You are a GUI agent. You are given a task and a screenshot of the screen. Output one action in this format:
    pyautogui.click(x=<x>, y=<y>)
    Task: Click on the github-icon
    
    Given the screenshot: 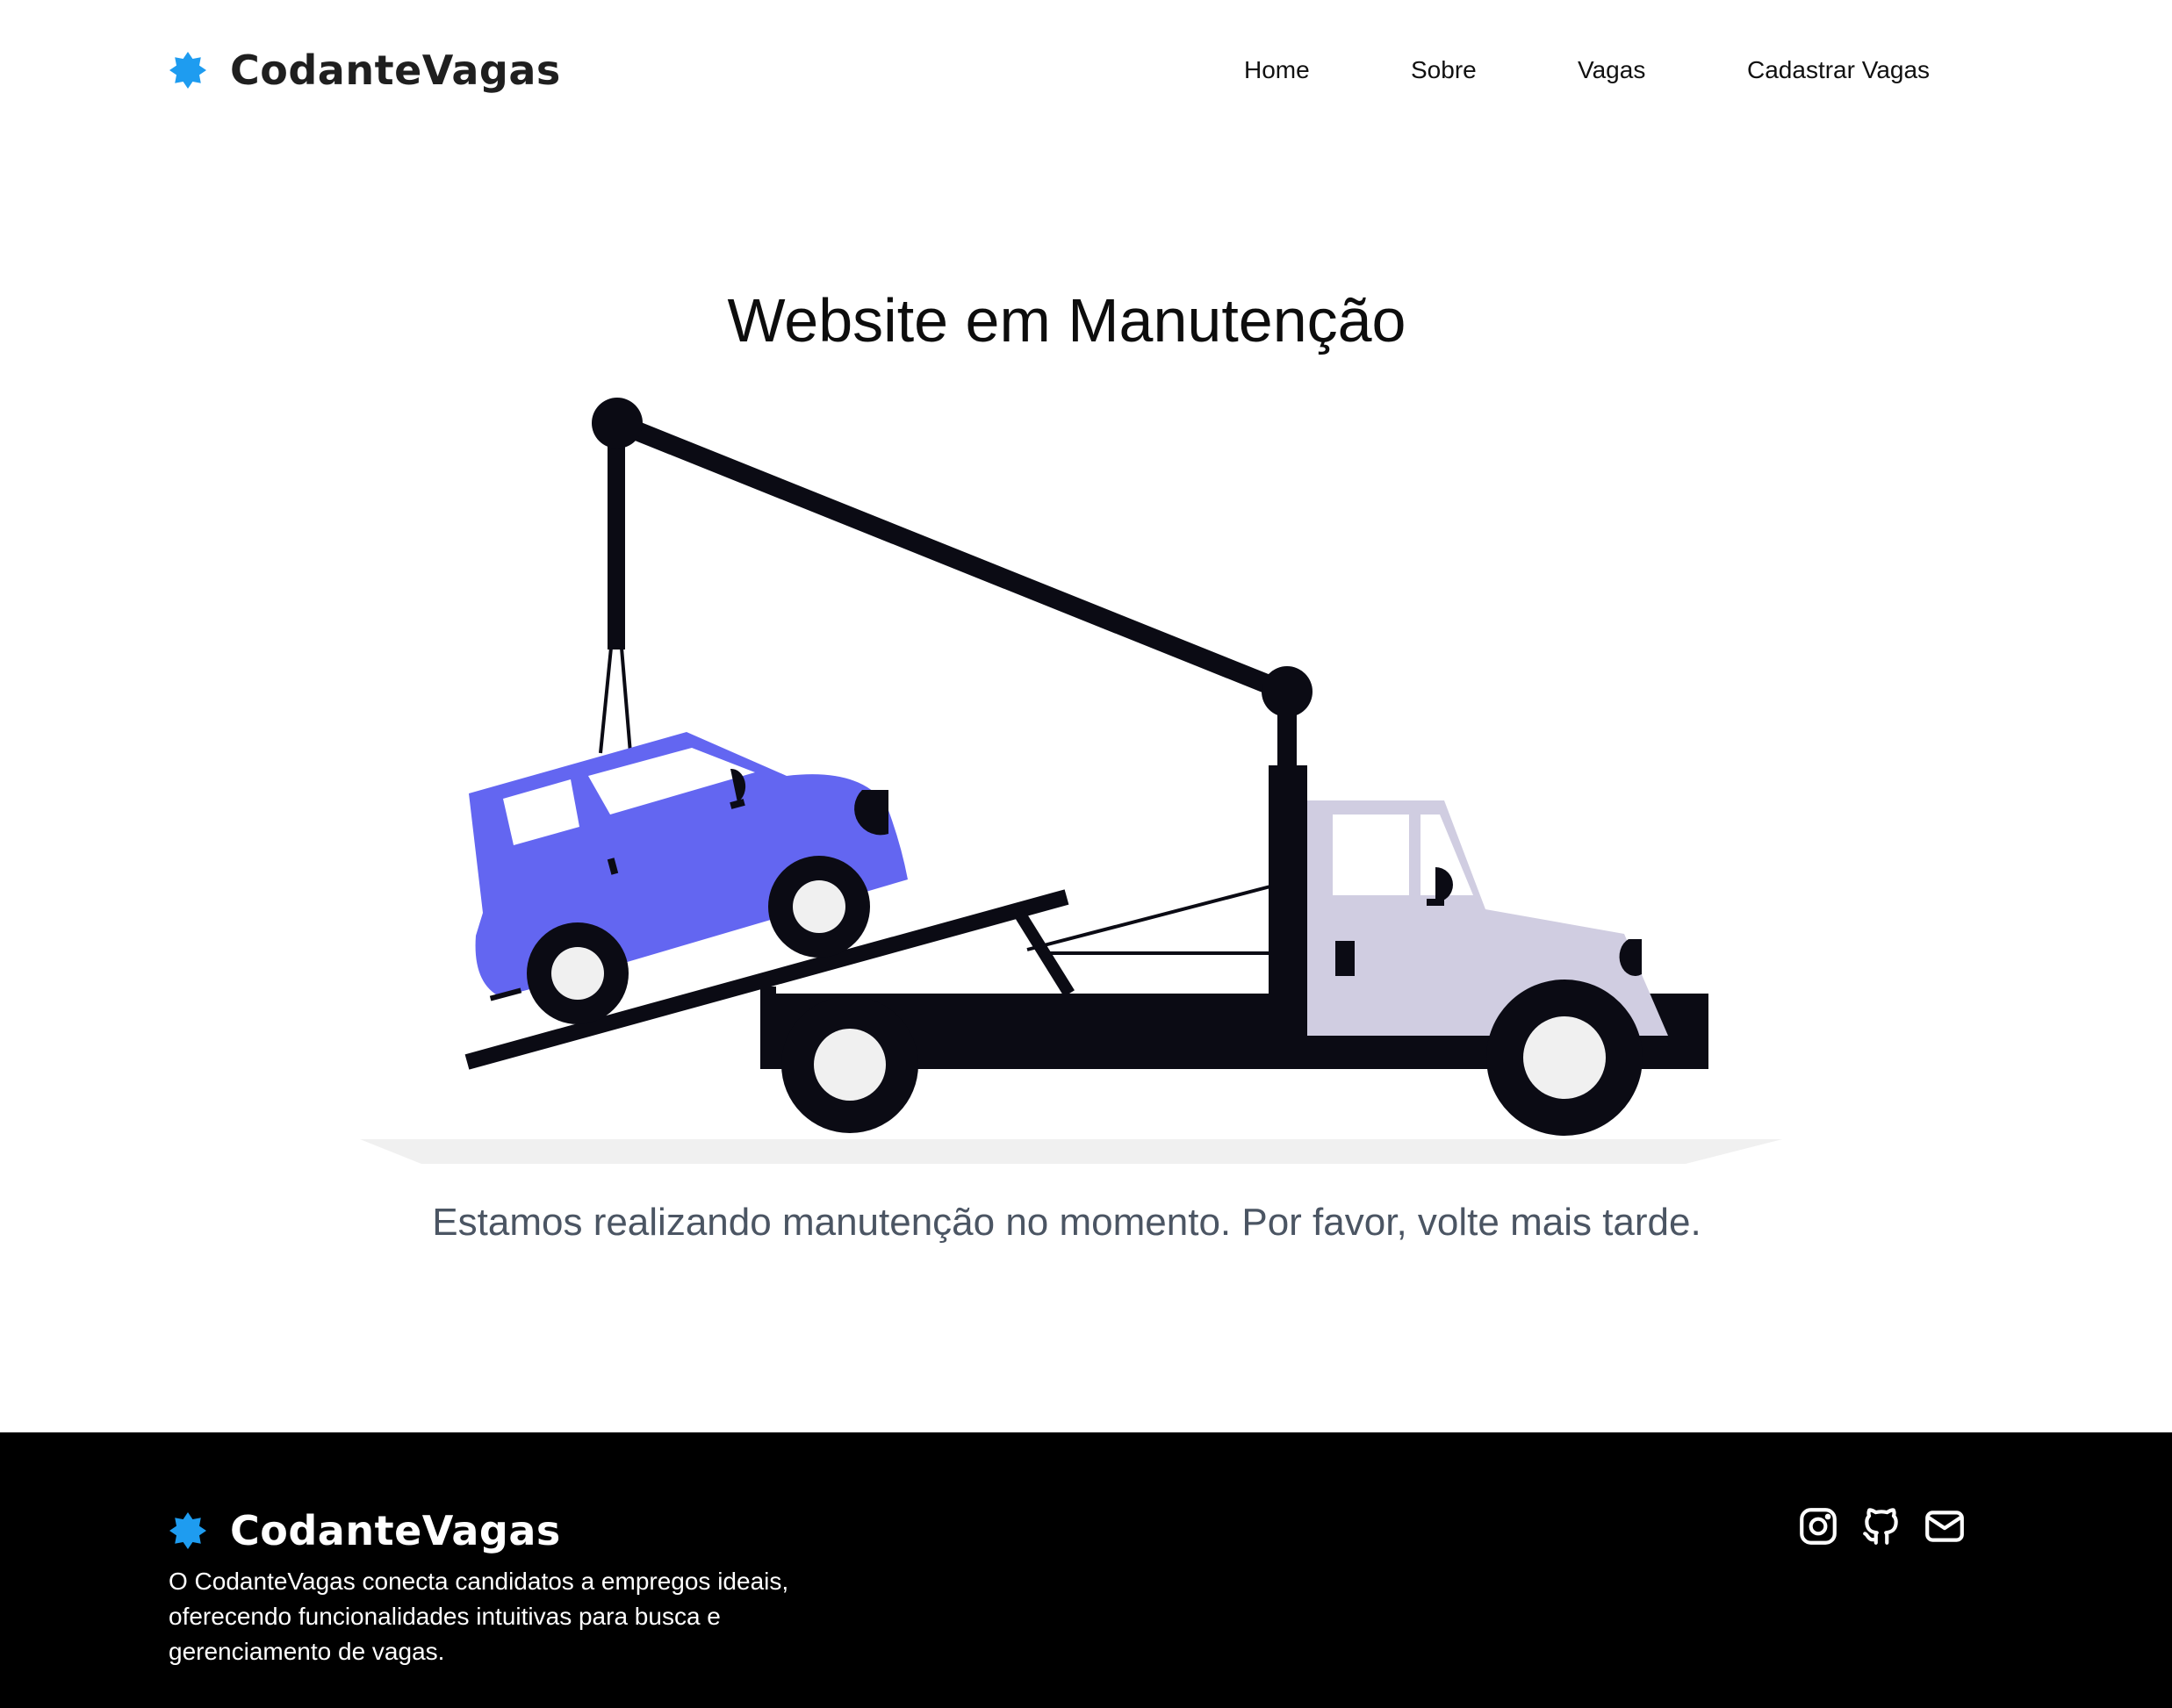 What is the action you would take?
    pyautogui.click(x=1881, y=1526)
    